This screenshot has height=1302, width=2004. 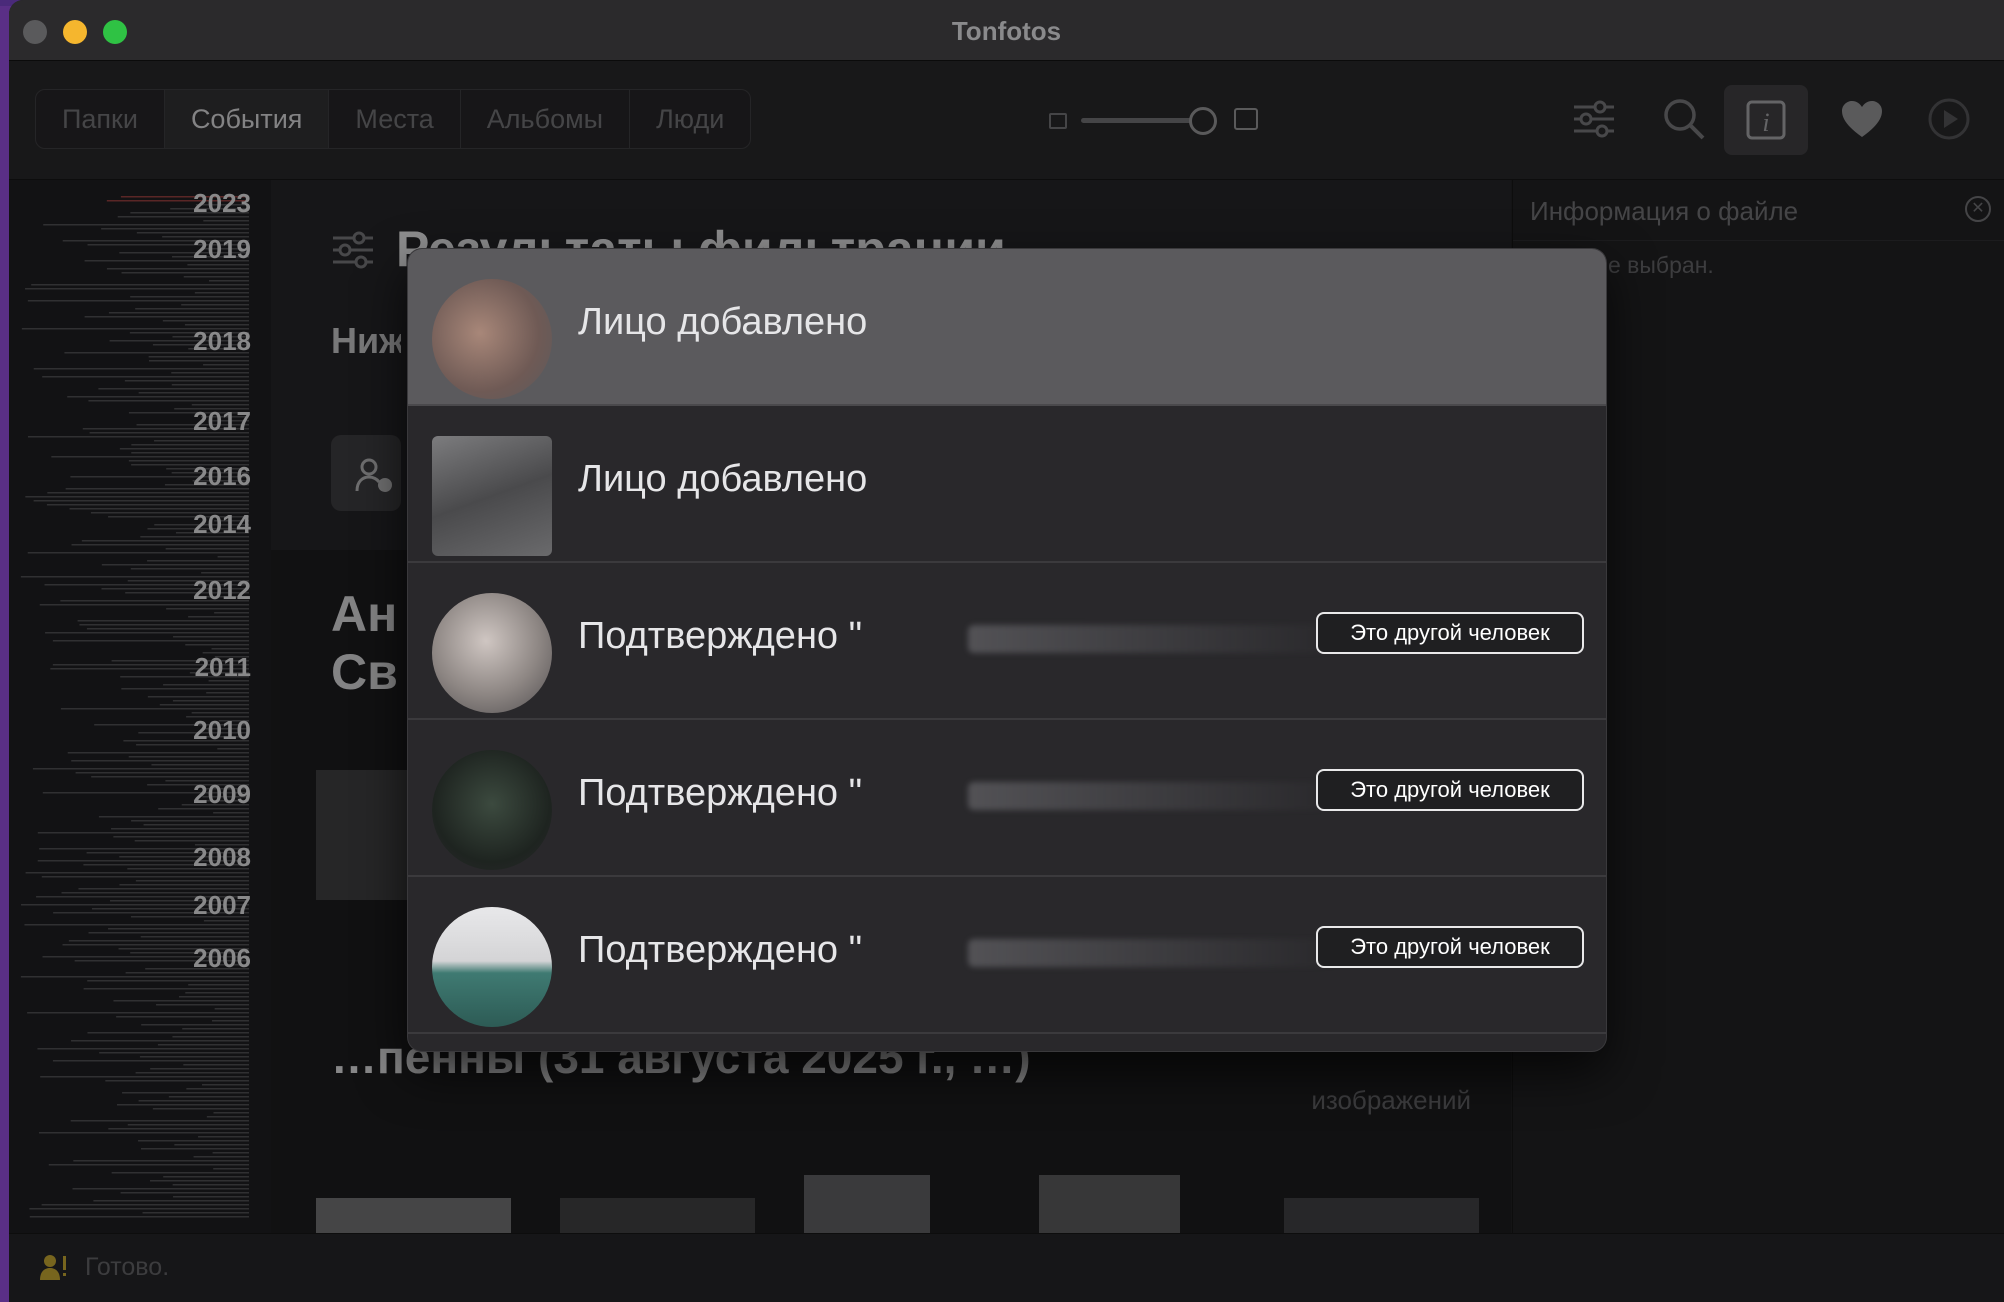 I want to click on window-title: Tonfotos, so click(x=1006, y=31).